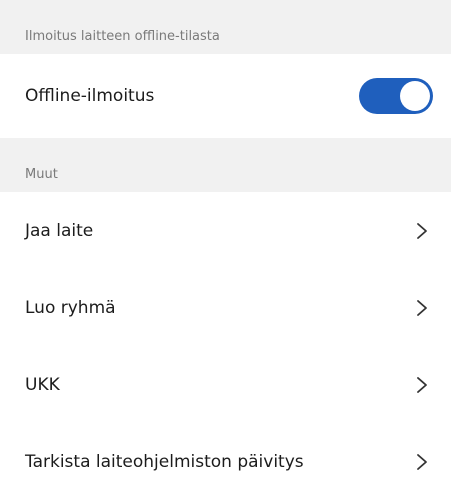 The image size is (451, 489). I want to click on section-header-label: Ilmoitus laitteen offline-tilasta, so click(122, 36).